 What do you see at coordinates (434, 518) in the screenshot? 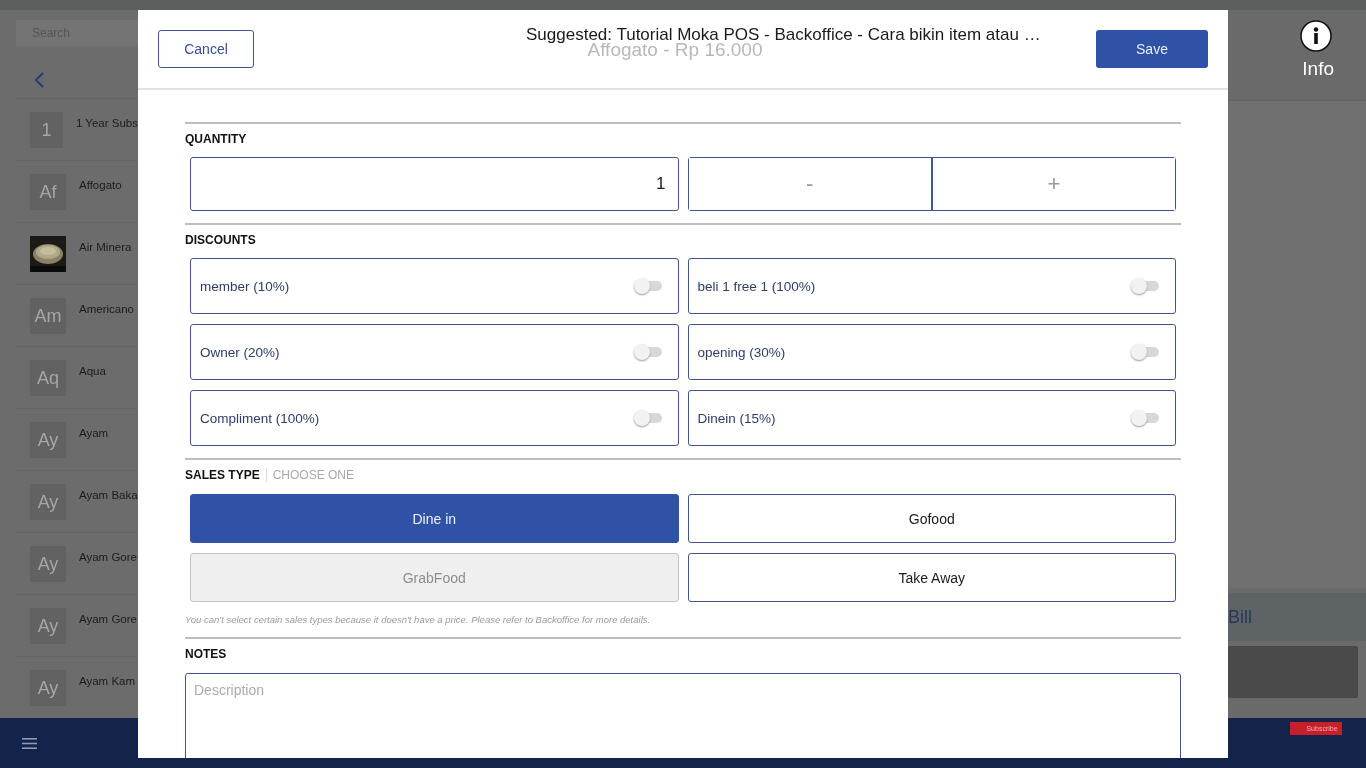
I see `sales-type-button: Dine in` at bounding box center [434, 518].